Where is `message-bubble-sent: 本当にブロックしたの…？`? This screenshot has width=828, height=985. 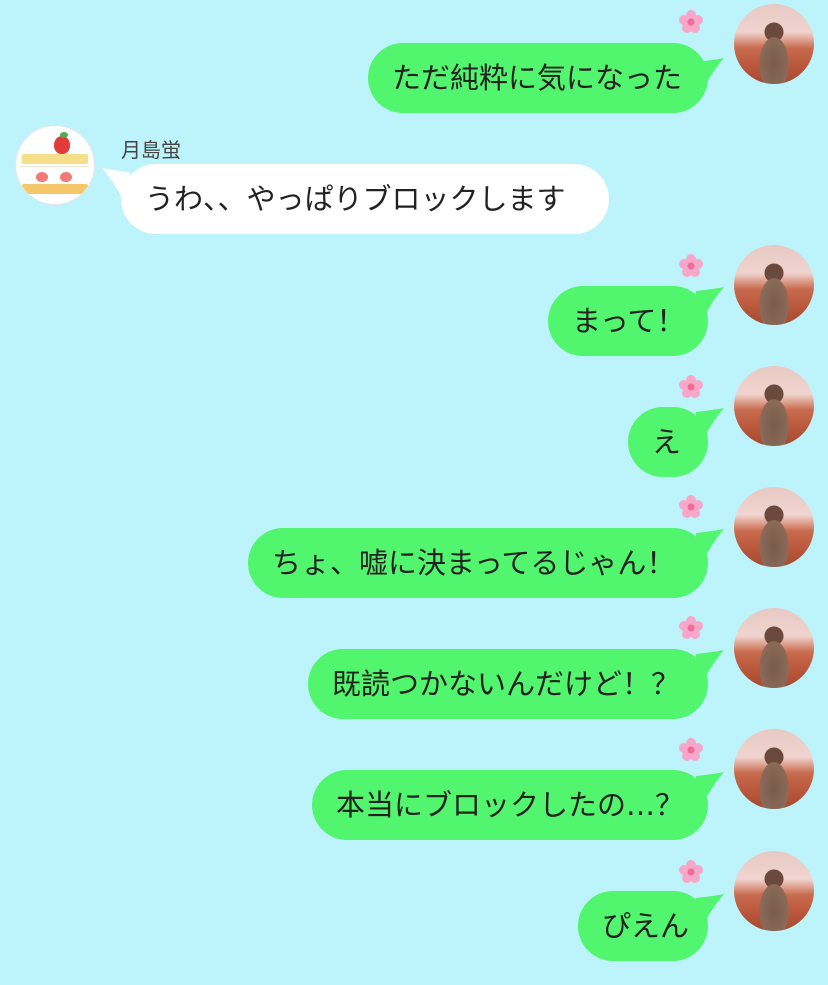 message-bubble-sent: 本当にブロックしたの…？ is located at coordinates (510, 805).